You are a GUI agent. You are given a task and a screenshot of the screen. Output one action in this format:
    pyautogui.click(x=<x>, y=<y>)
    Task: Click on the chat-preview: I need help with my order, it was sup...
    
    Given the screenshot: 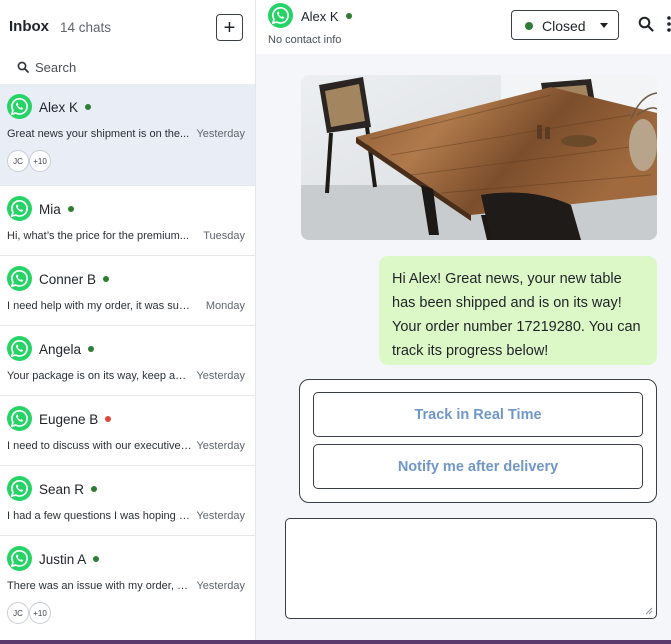 What is the action you would take?
    pyautogui.click(x=99, y=306)
    